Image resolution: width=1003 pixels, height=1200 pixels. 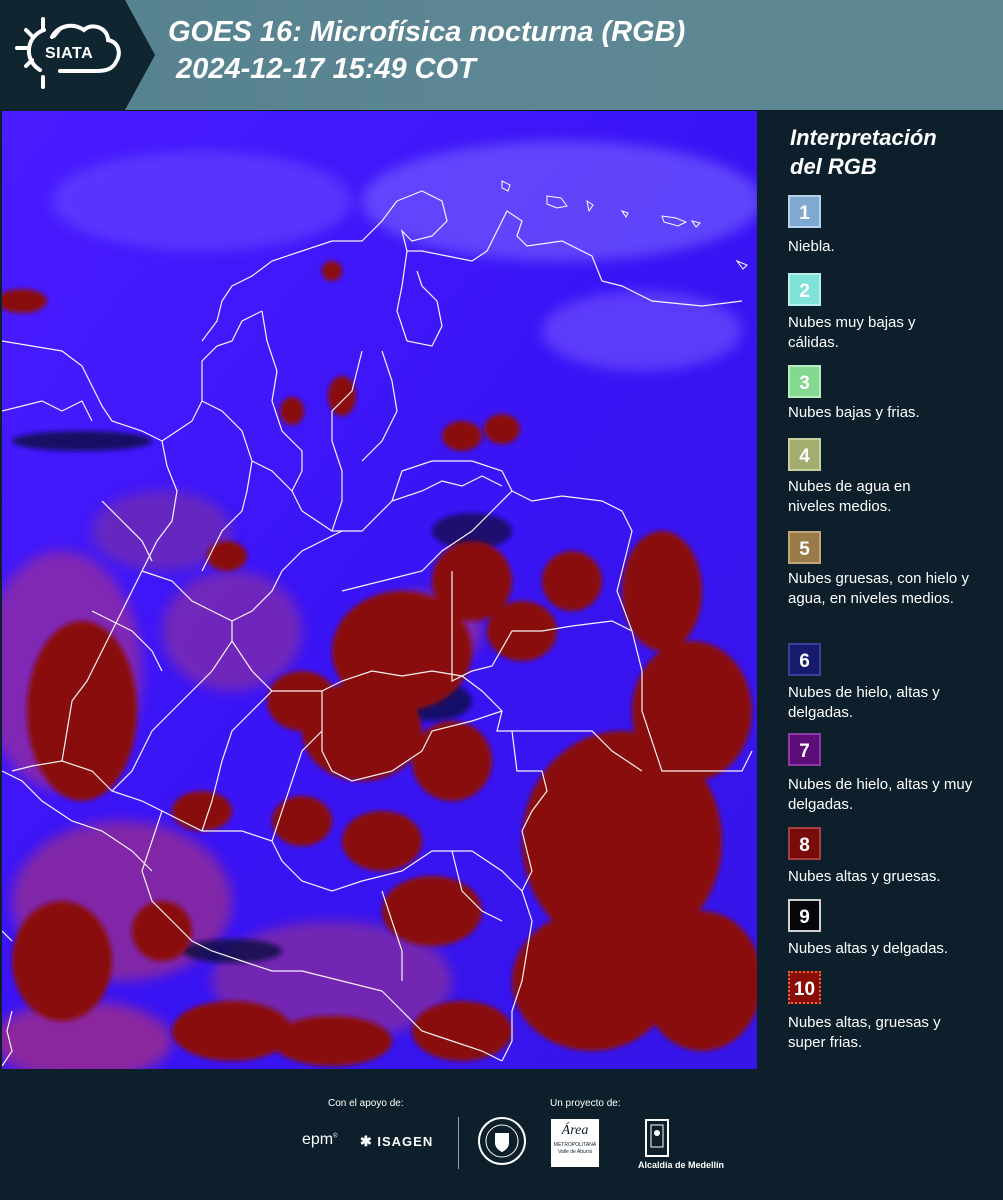 What do you see at coordinates (681, 1165) in the screenshot?
I see `alcaldia-text: Alcaldía de Medellín` at bounding box center [681, 1165].